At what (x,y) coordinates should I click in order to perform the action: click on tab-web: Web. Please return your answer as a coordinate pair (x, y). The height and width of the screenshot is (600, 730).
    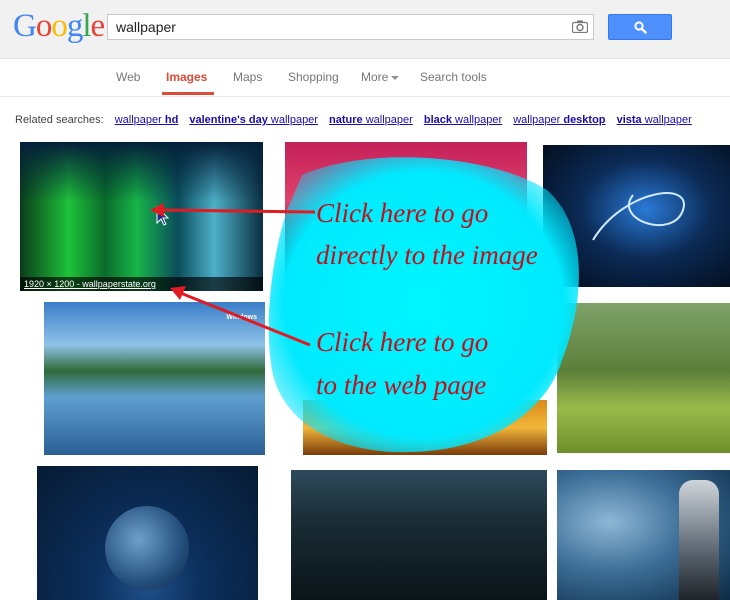
    Looking at the image, I should click on (128, 77).